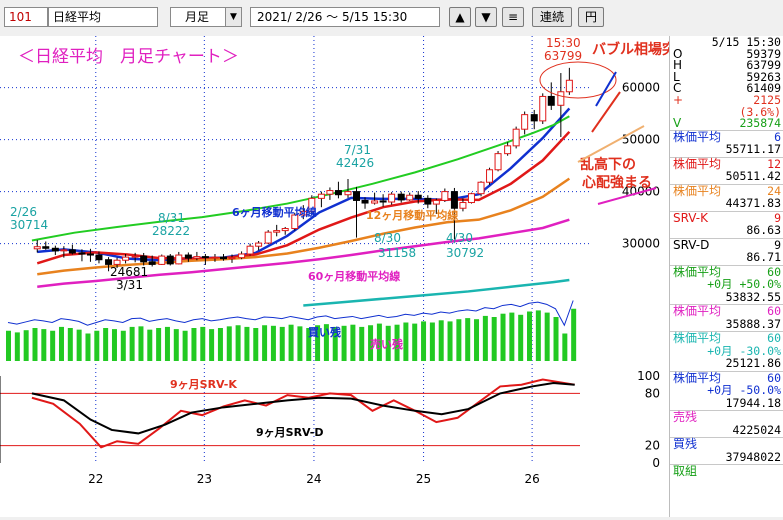 The image size is (783, 520). I want to click on indicator-value-value: 53832.55, so click(753, 296).